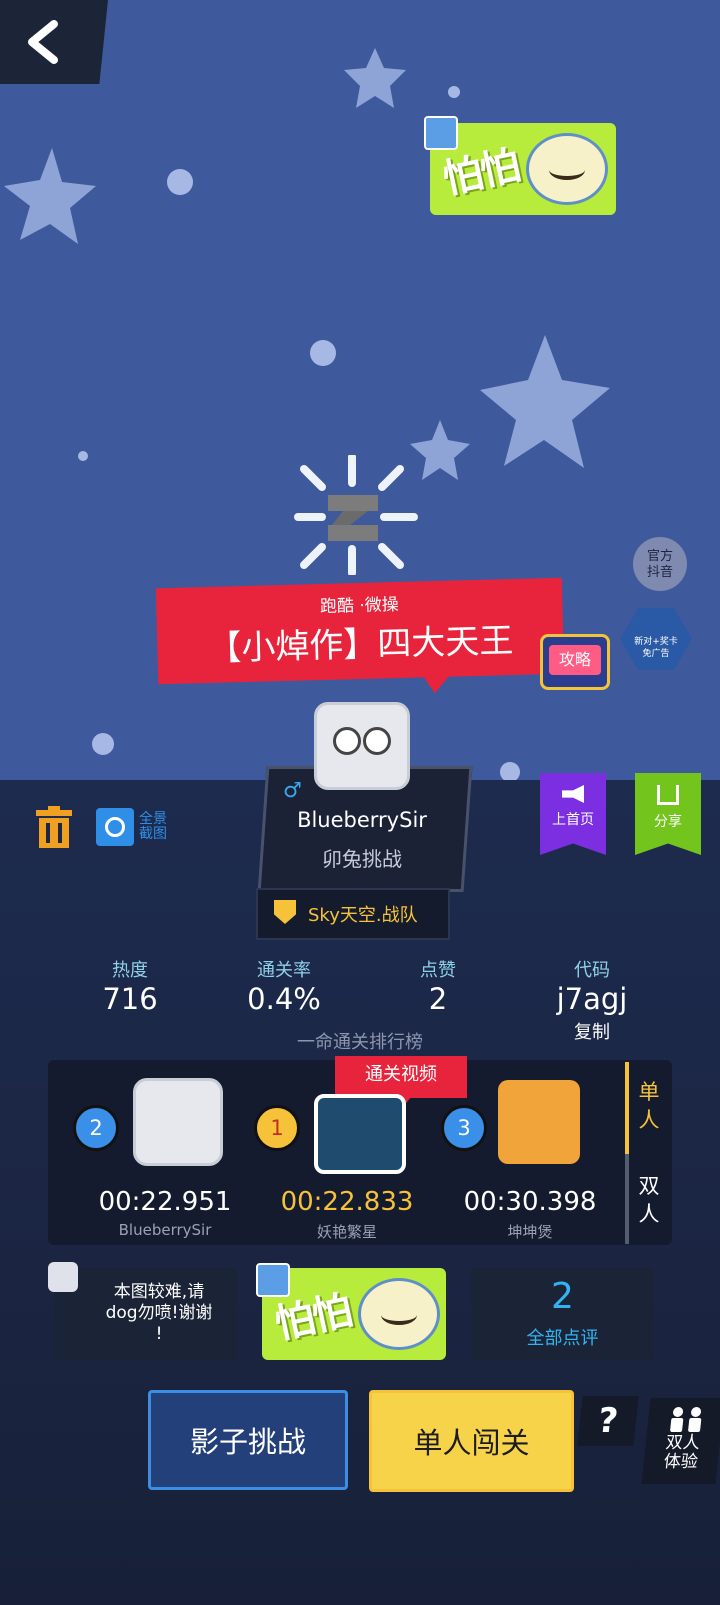  Describe the element at coordinates (362, 859) in the screenshot. I see `author-subtitle: 卯兔挑战` at that location.